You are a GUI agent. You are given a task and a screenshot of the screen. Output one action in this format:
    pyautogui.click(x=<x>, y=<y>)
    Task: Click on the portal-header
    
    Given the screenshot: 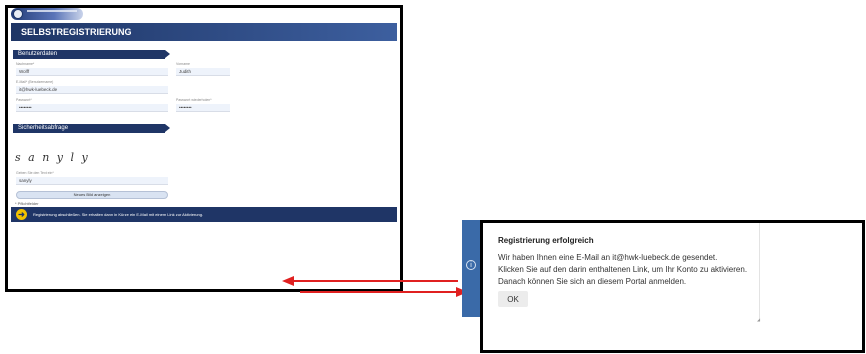 What is the action you would take?
    pyautogui.click(x=204, y=15)
    